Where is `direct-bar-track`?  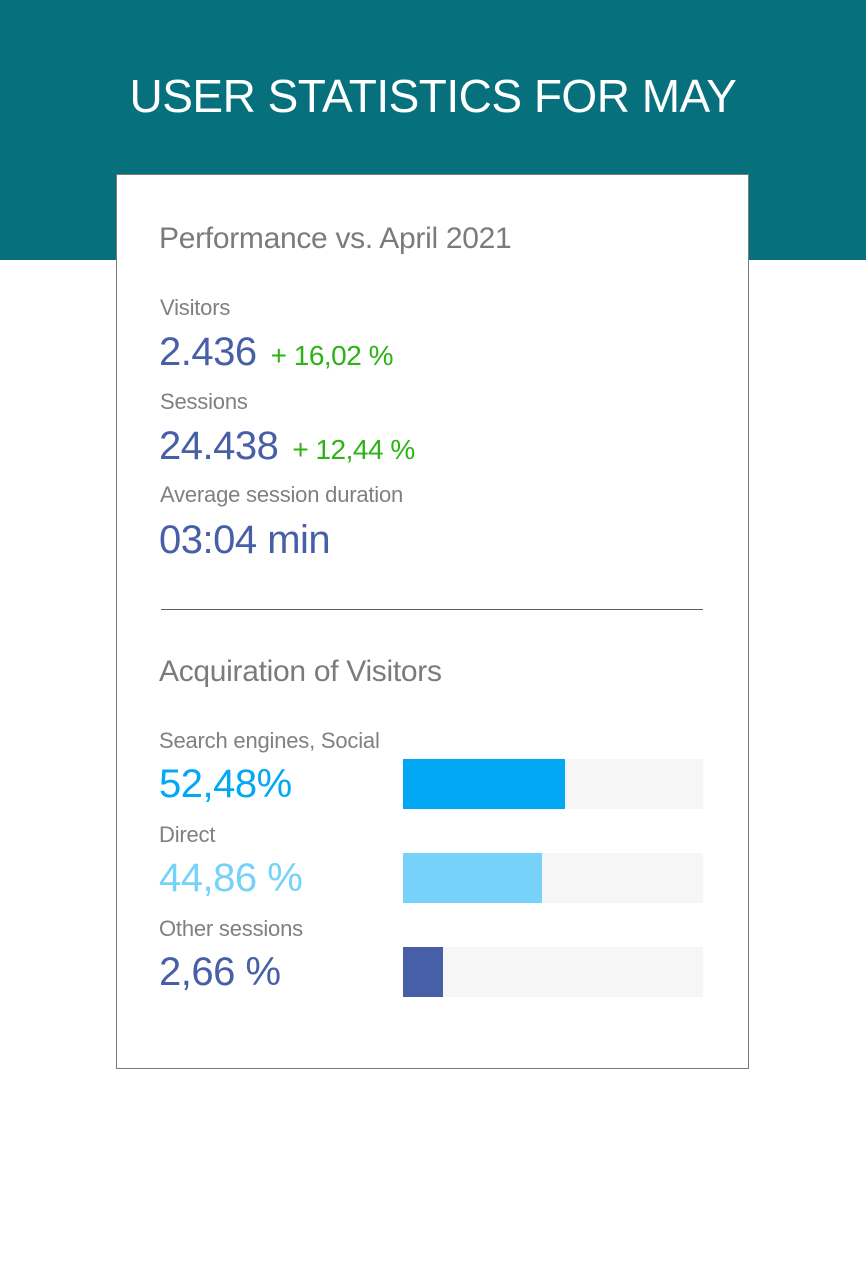 direct-bar-track is located at coordinates (553, 878).